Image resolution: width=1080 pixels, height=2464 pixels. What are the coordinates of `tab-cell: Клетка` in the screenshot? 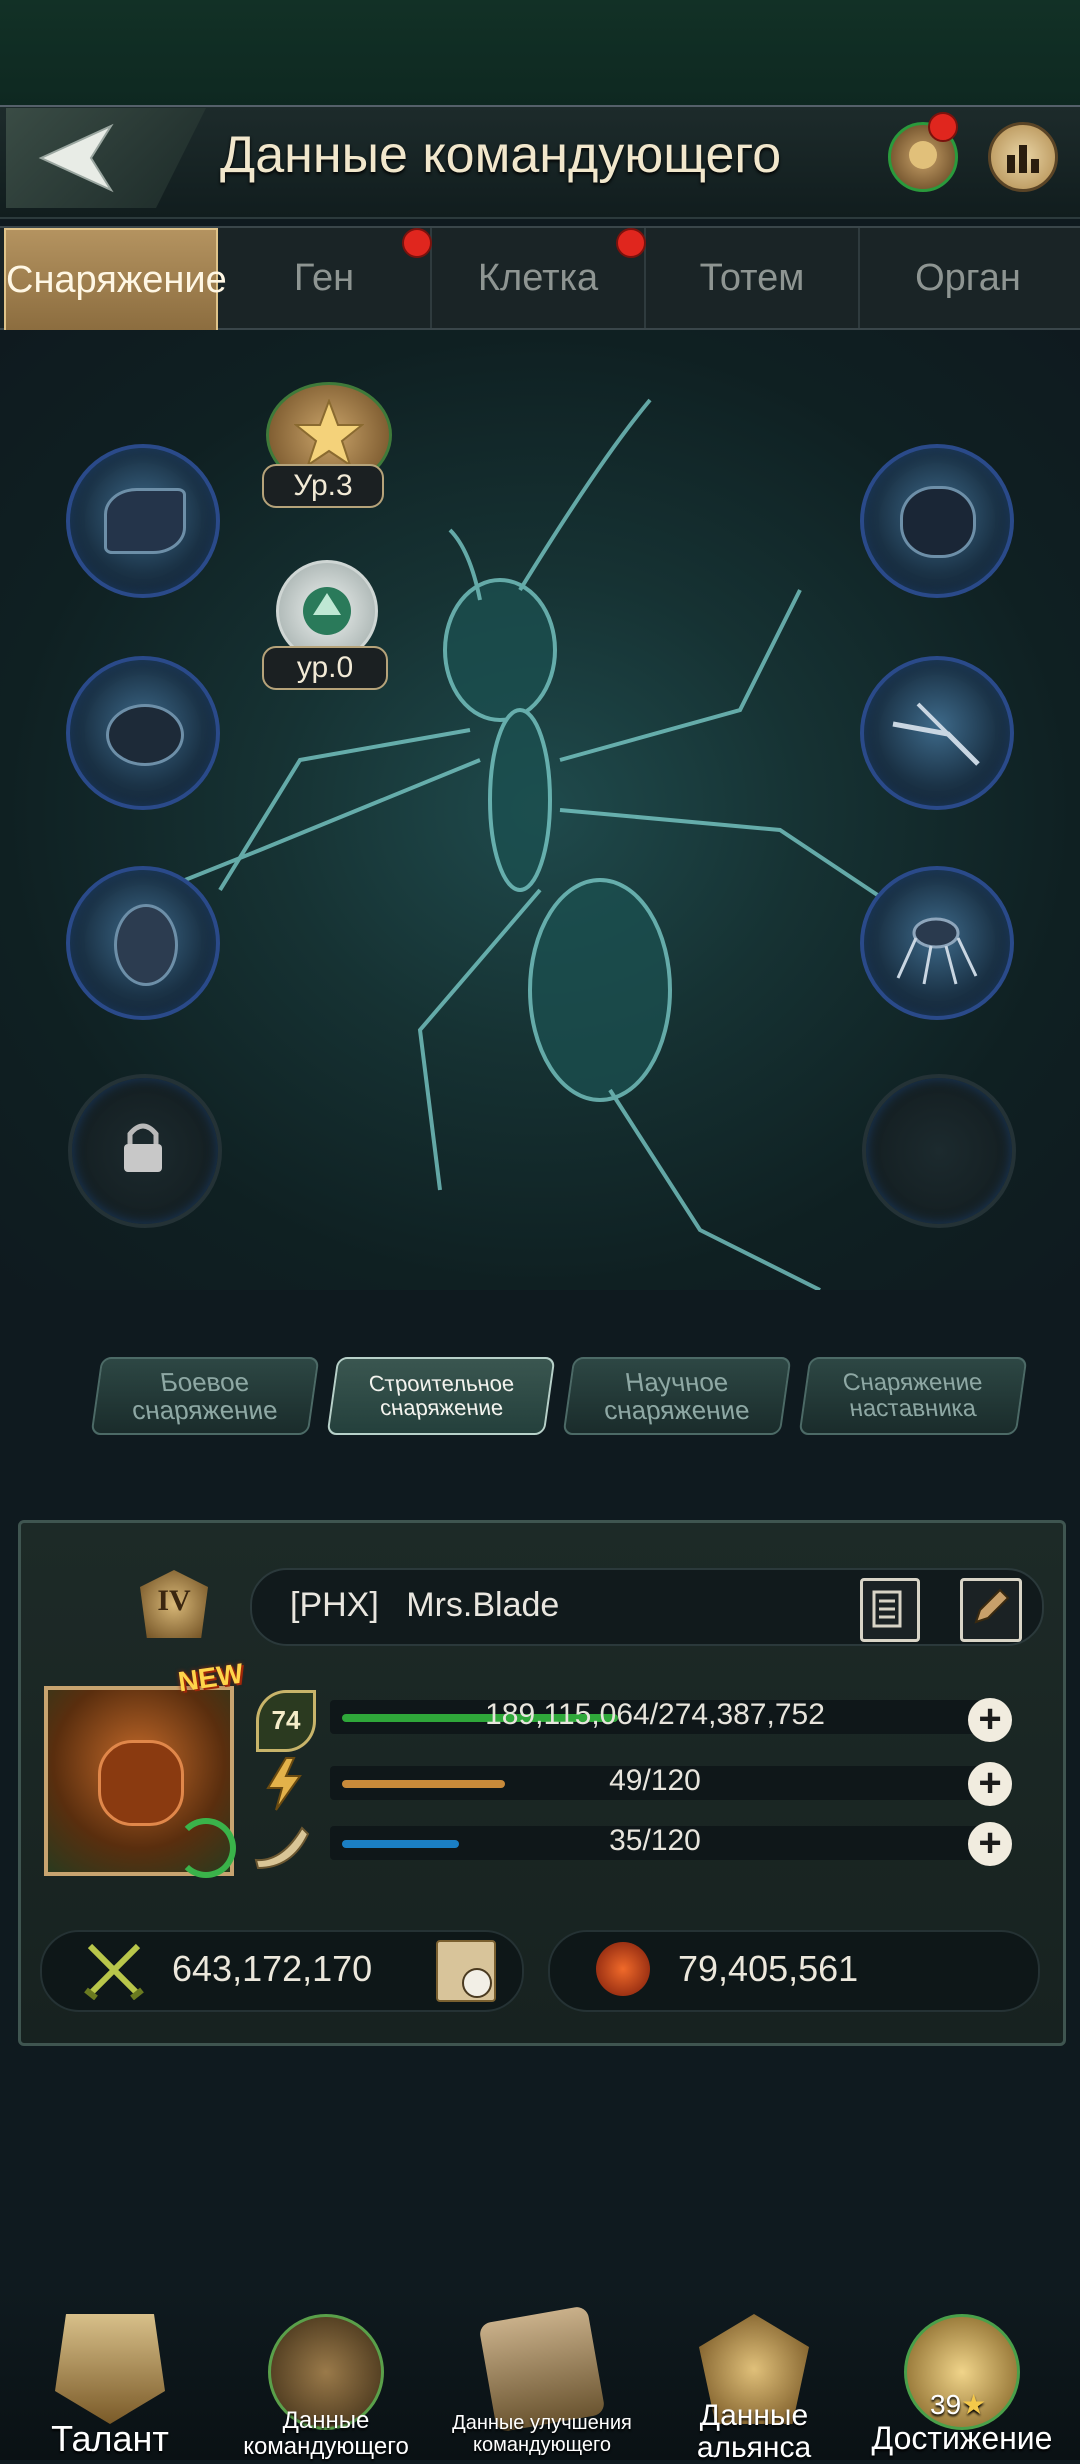 It's located at (539, 278).